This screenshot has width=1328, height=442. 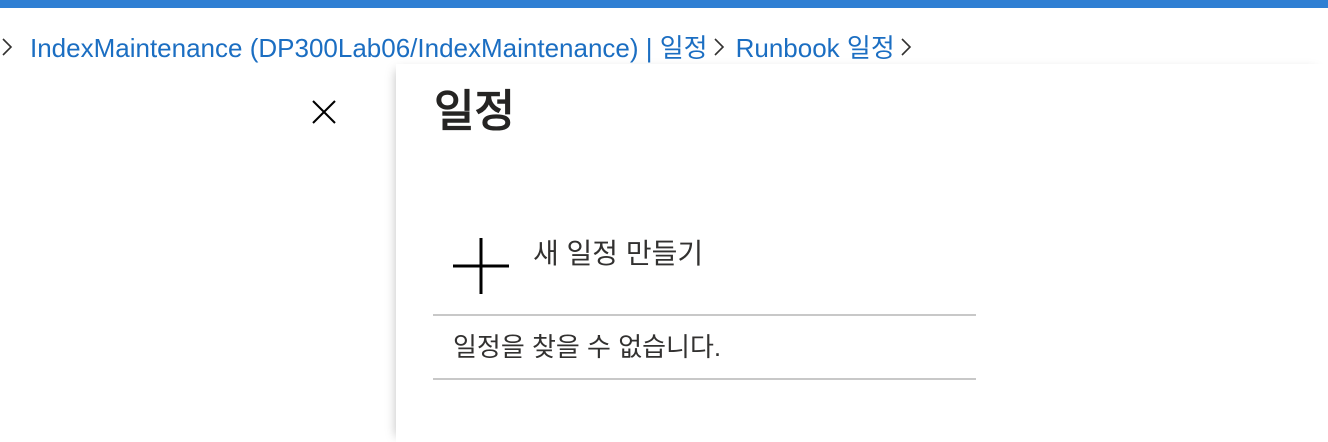 What do you see at coordinates (704, 272) in the screenshot?
I see `create-schedule-button: 새 일정 만들기` at bounding box center [704, 272].